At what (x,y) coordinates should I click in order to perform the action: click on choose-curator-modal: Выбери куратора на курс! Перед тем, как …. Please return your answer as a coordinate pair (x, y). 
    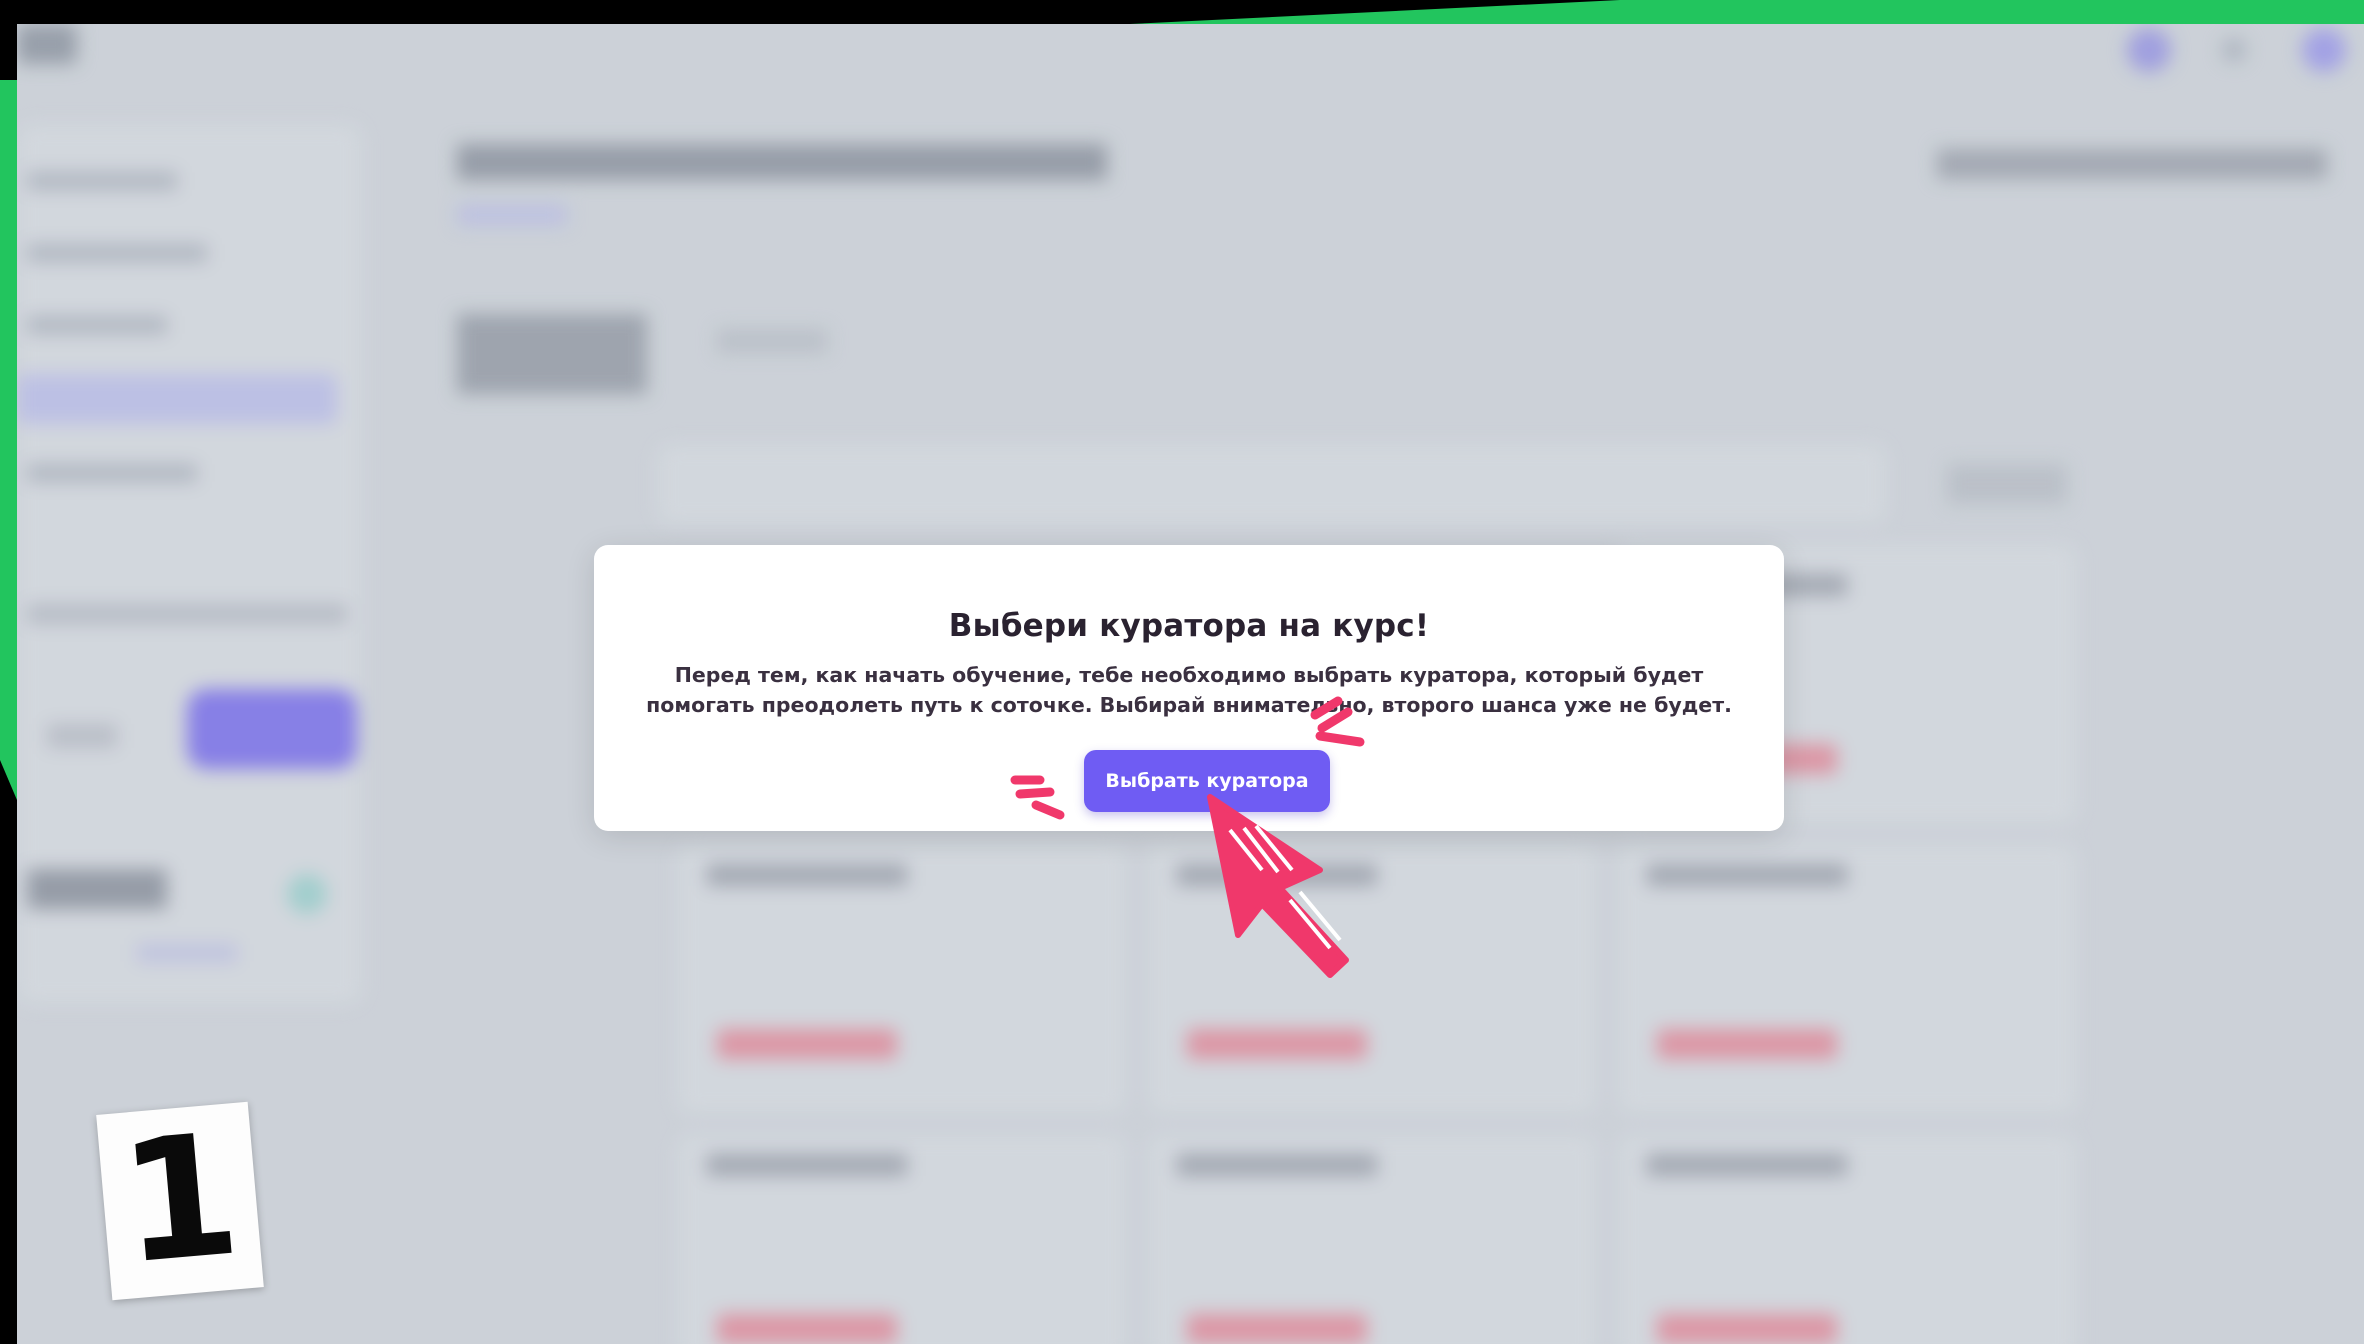
    Looking at the image, I should click on (1189, 688).